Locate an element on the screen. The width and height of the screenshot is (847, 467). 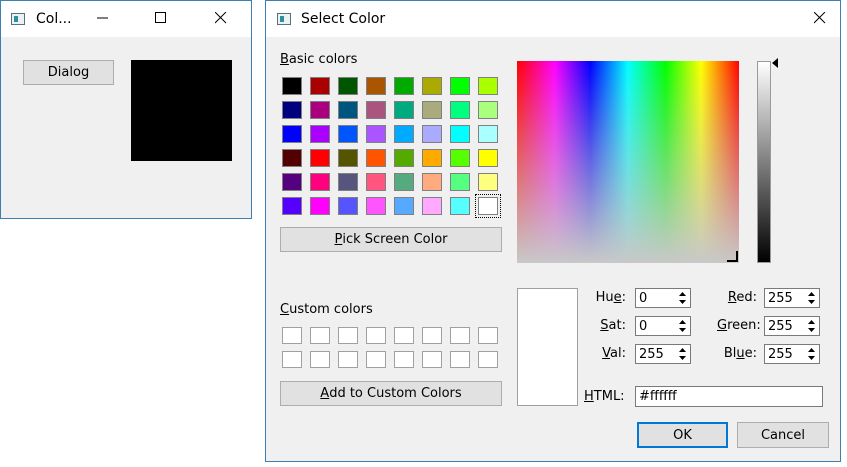
red-down-button is located at coordinates (811, 302).